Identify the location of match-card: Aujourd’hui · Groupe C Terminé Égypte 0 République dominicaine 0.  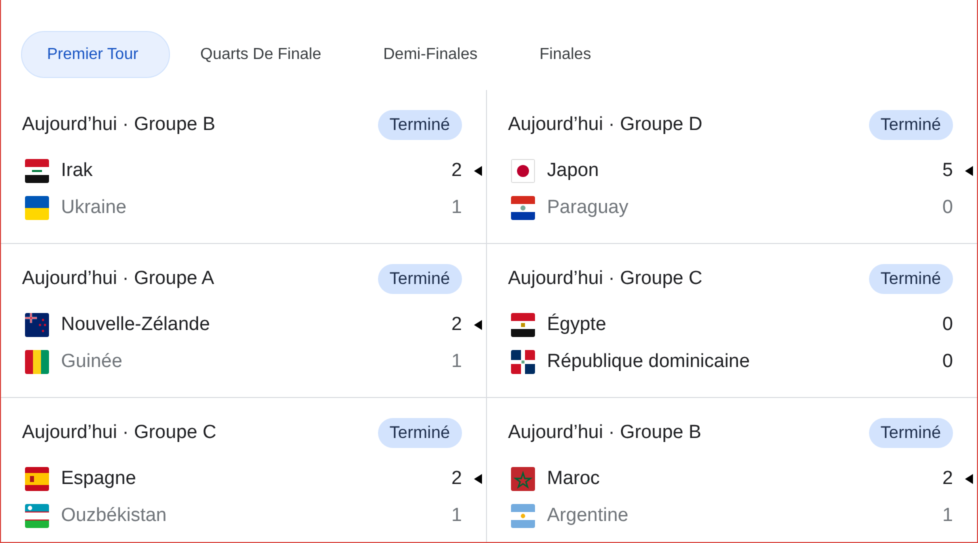
(732, 321).